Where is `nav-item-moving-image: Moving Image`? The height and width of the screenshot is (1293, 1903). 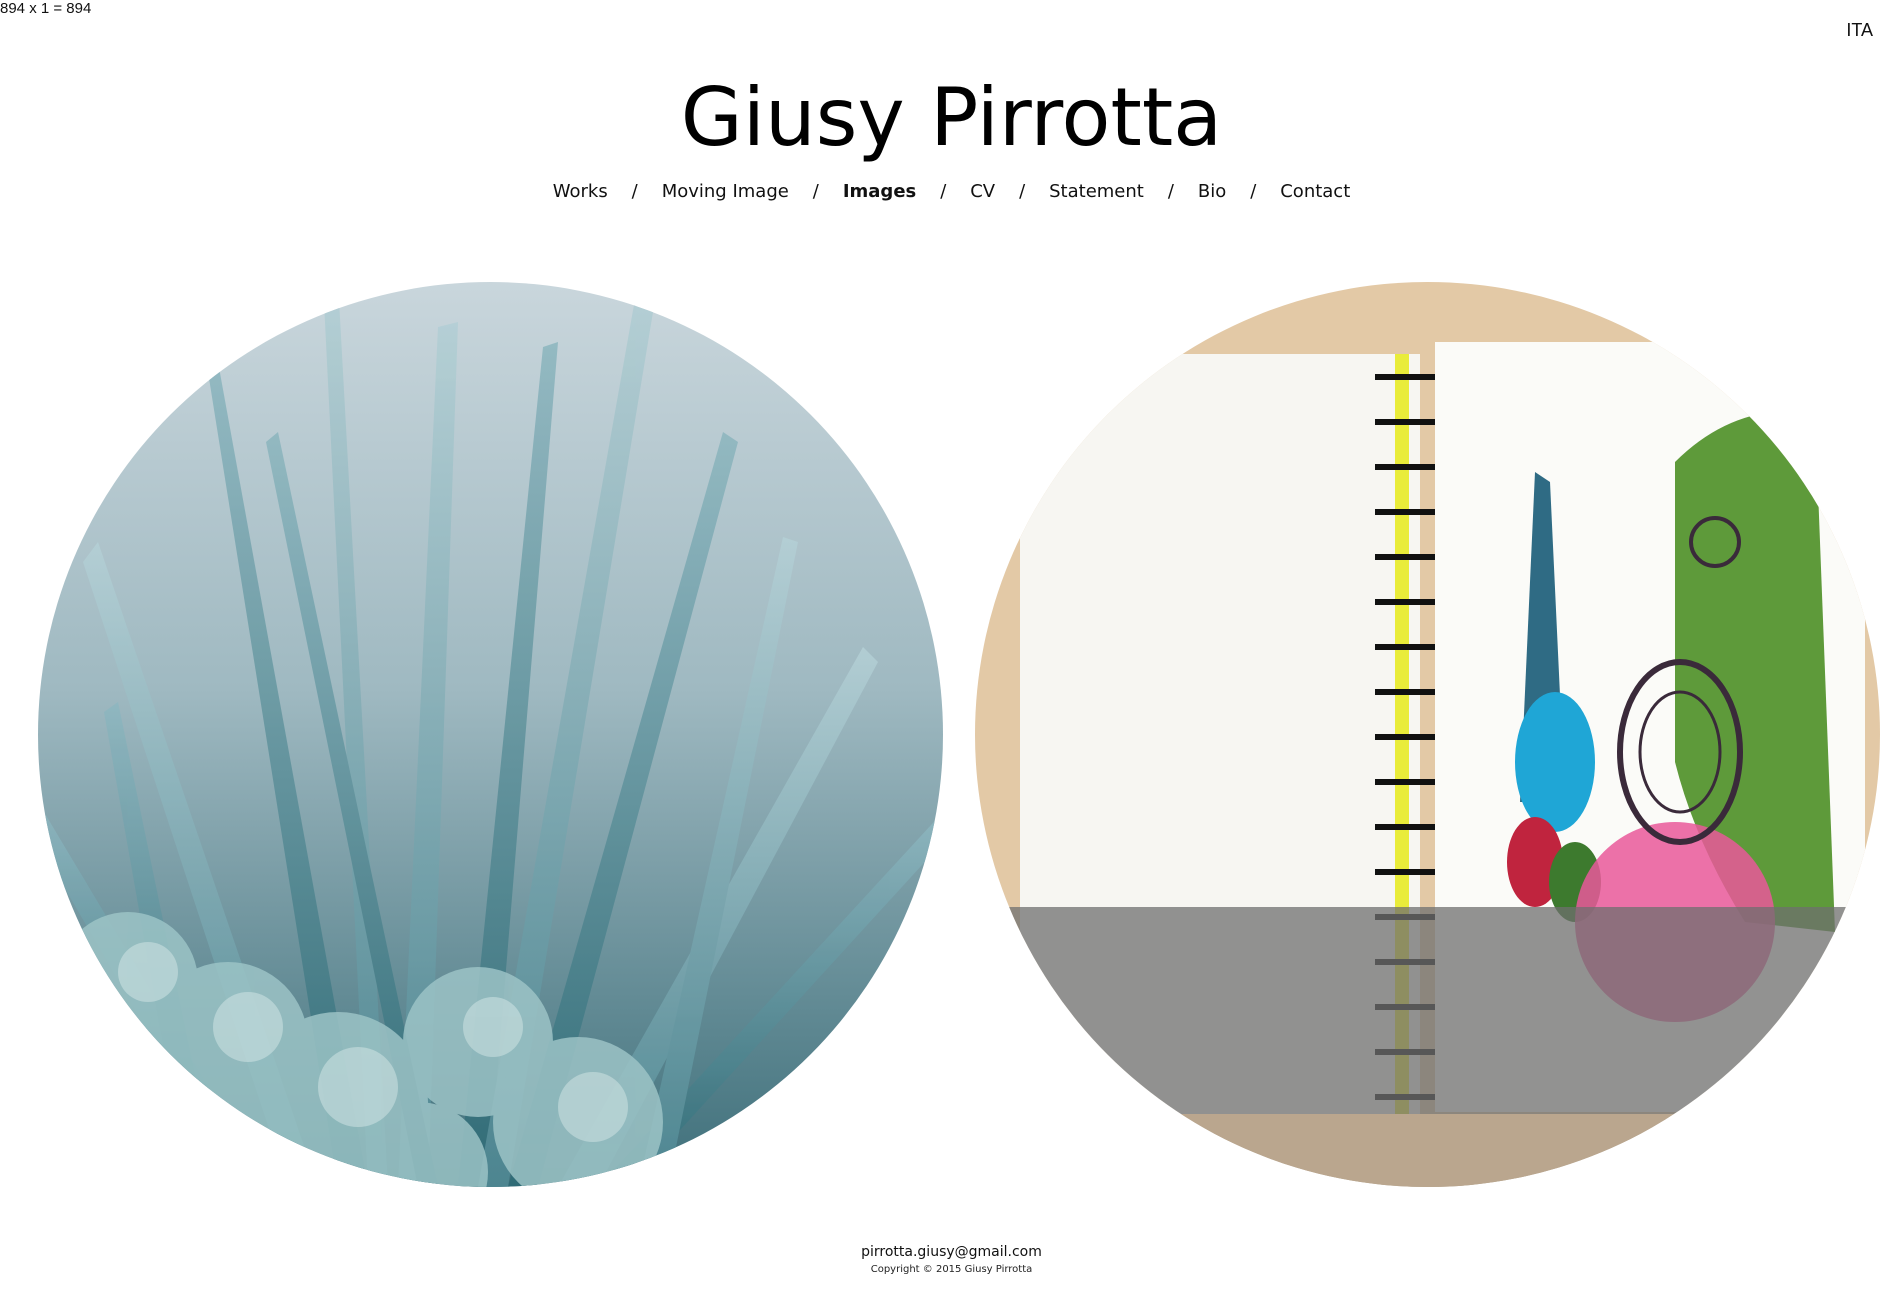
nav-item-moving-image: Moving Image is located at coordinates (725, 192).